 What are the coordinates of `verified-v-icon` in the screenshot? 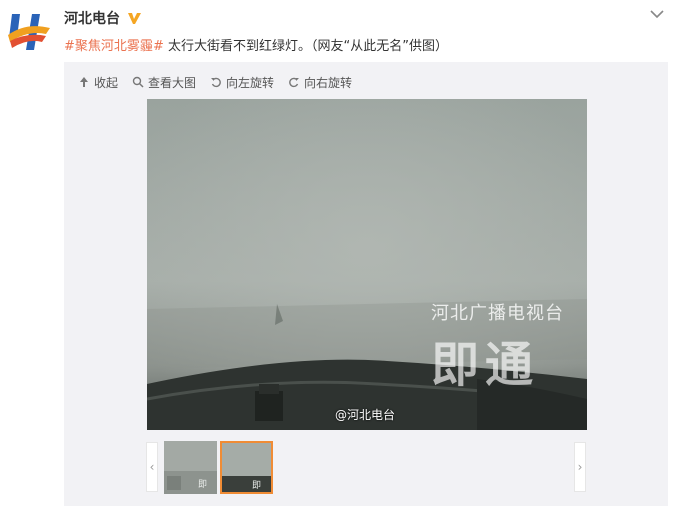 It's located at (134, 18).